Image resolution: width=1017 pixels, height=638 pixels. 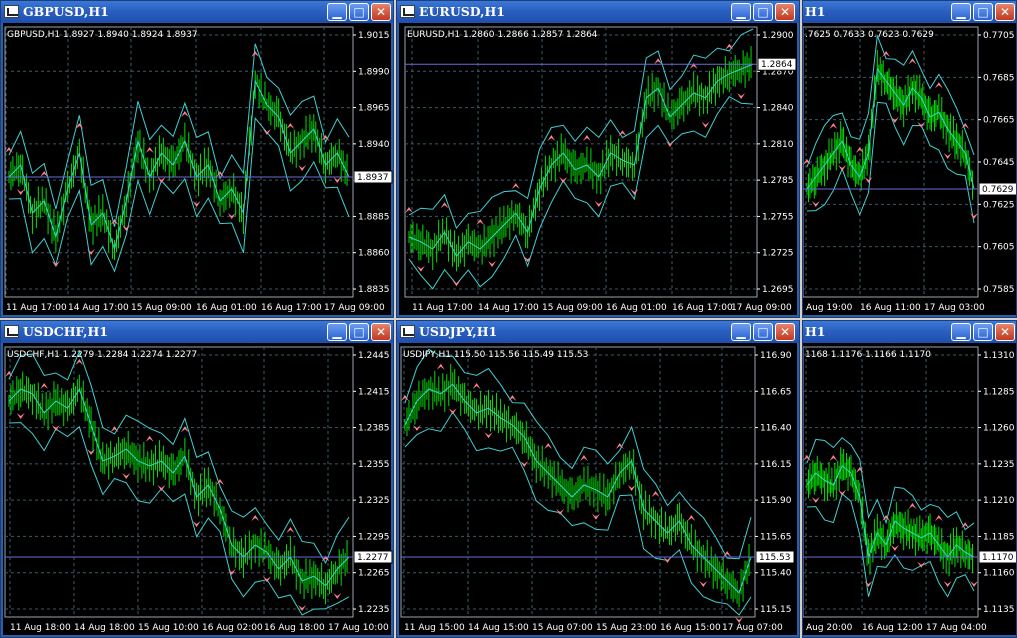 What do you see at coordinates (999, 429) in the screenshot?
I see `price-axis-label: 1.1260` at bounding box center [999, 429].